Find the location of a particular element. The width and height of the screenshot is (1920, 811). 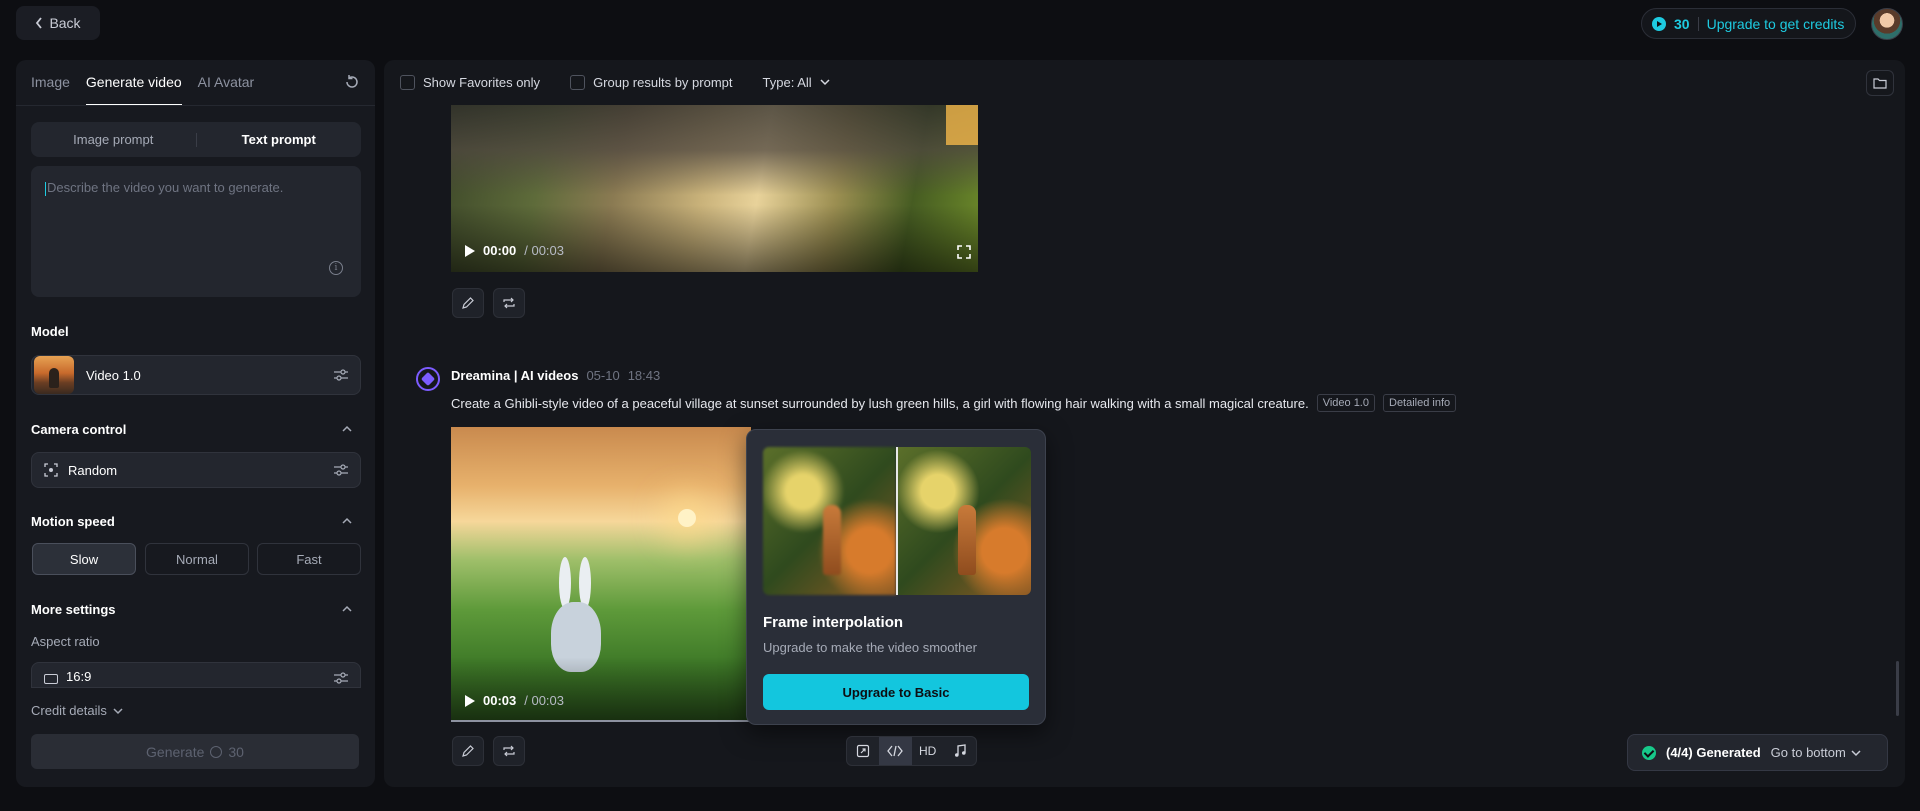

tab-generate-video: Generate video is located at coordinates (133, 89).